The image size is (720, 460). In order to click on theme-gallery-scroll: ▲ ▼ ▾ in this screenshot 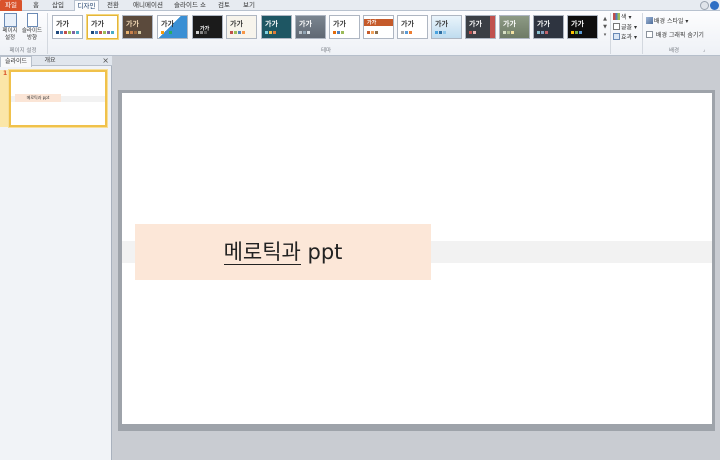, I will do `click(605, 28)`.